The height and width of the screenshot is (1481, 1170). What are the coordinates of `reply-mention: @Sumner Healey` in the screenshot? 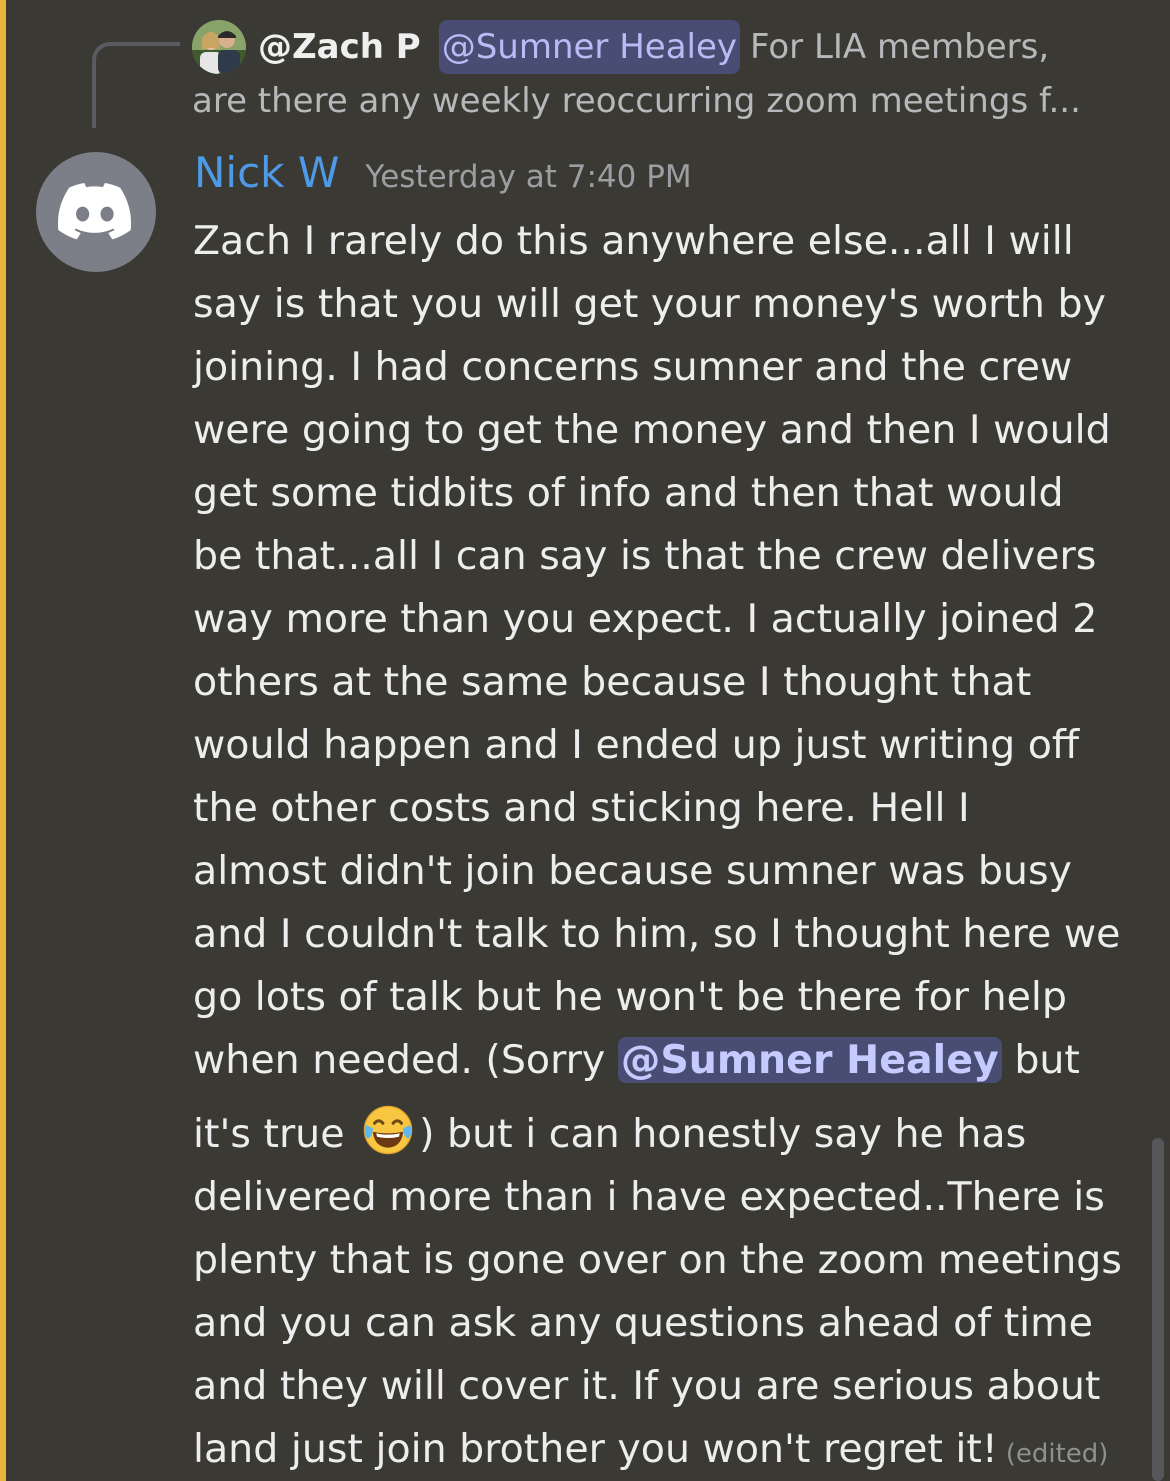 It's located at (589, 47).